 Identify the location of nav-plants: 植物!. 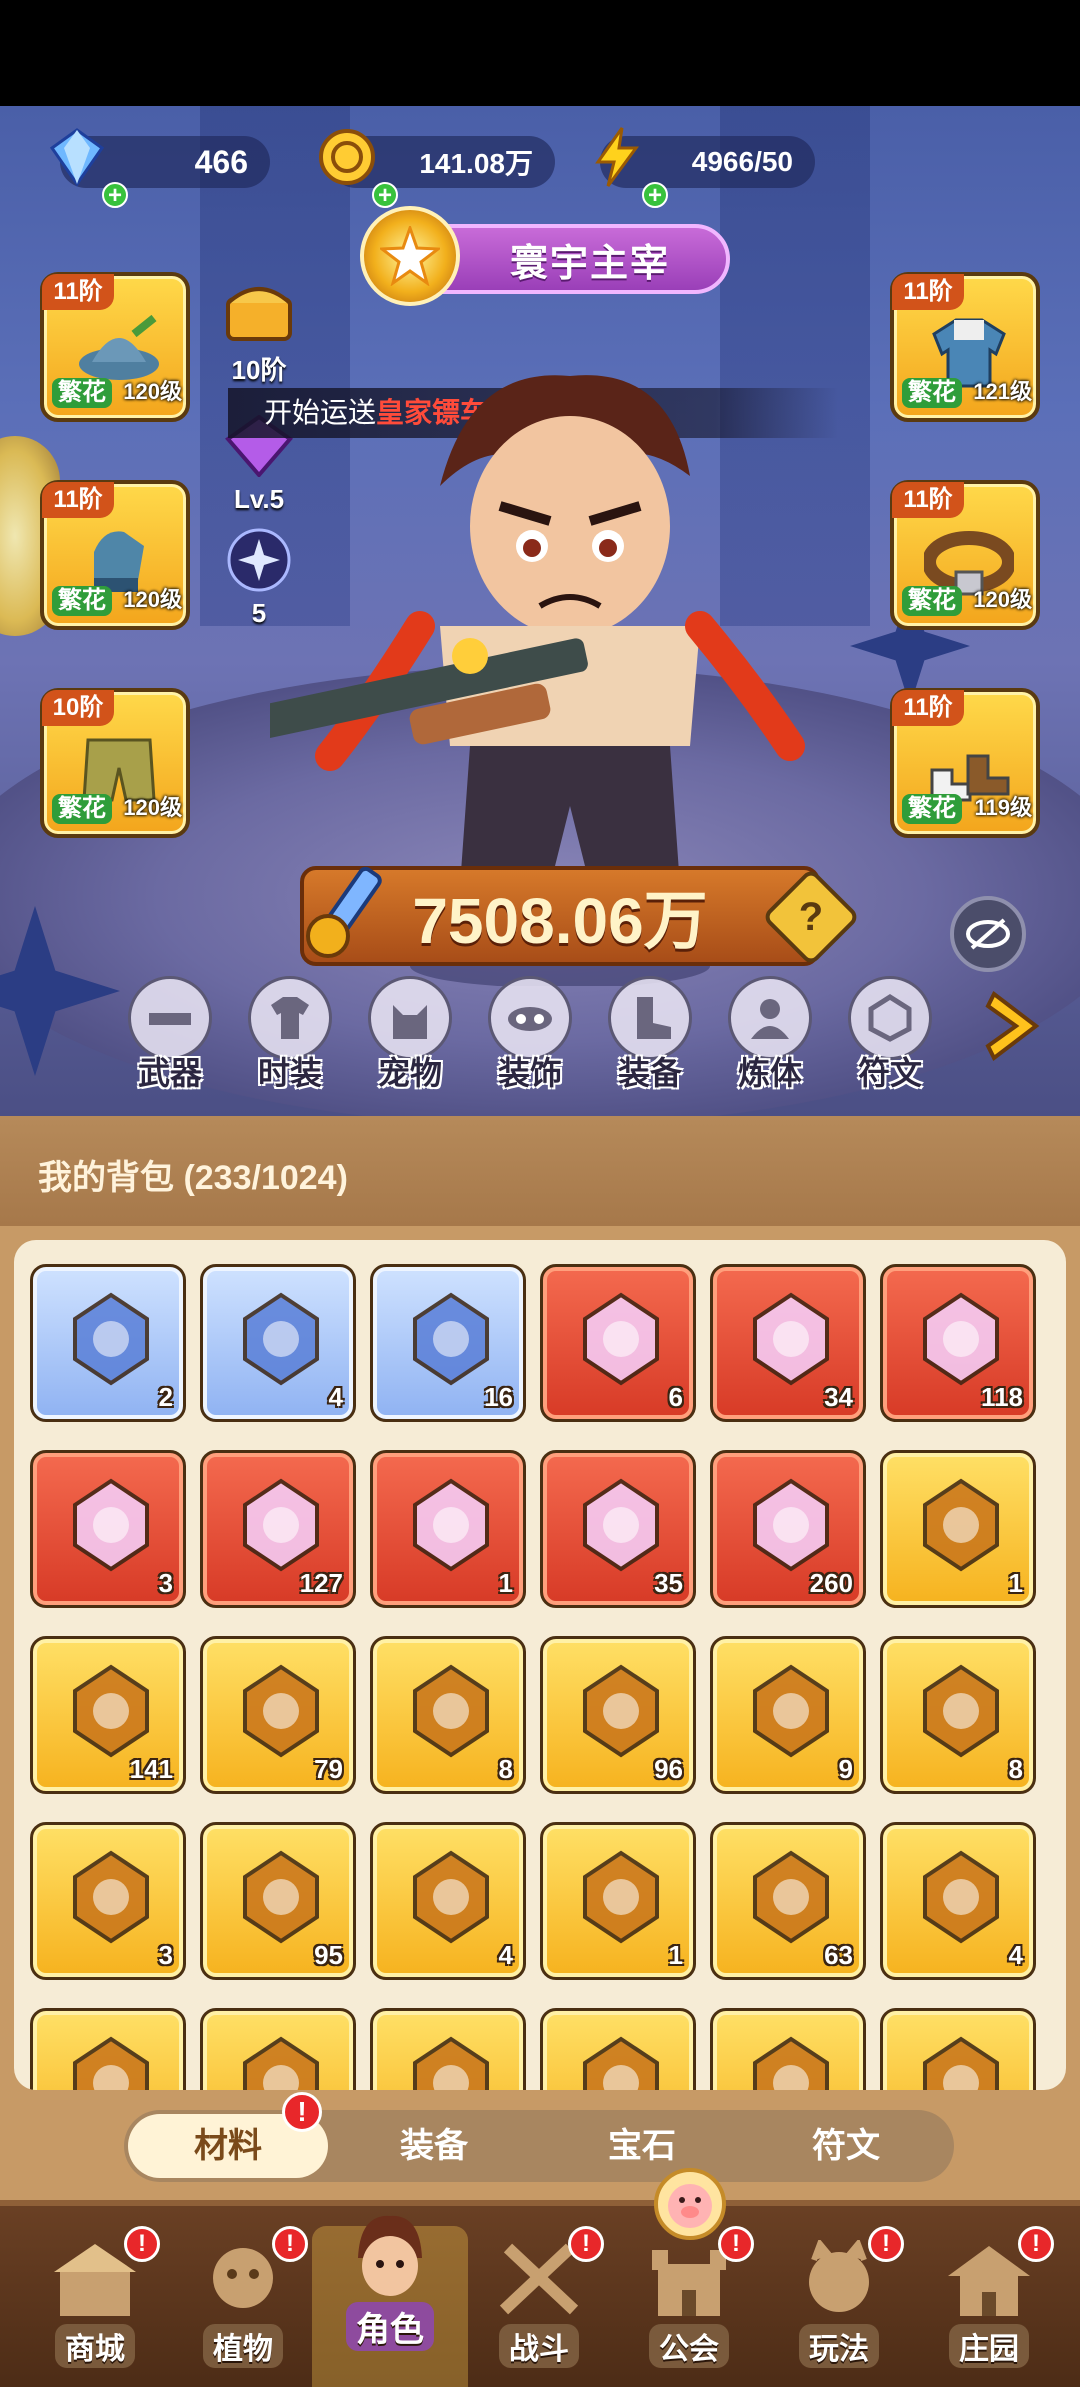
(243, 2303).